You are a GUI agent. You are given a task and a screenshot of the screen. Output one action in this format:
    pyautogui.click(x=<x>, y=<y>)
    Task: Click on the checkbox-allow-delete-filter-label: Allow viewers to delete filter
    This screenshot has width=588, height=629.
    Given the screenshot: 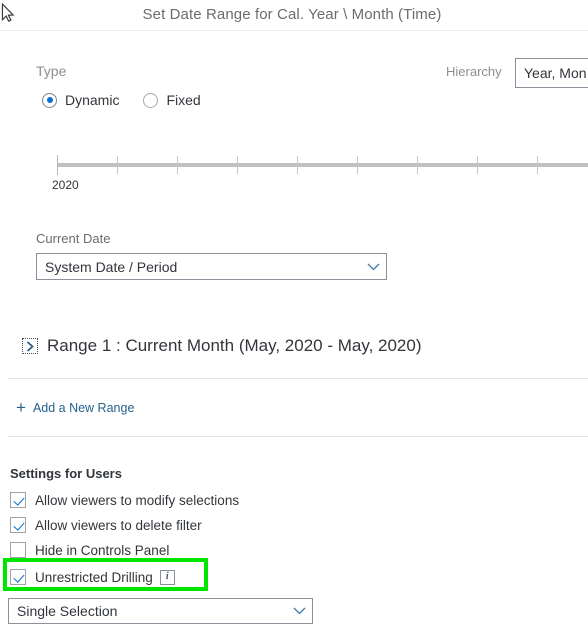 What is the action you would take?
    pyautogui.click(x=118, y=525)
    